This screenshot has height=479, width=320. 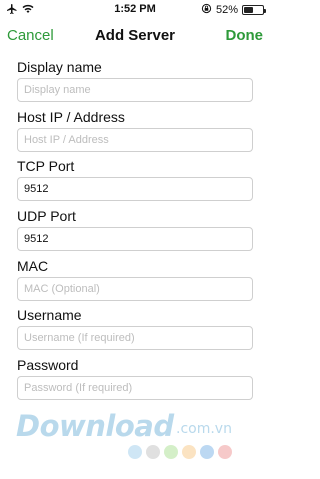 What do you see at coordinates (46, 166) in the screenshot?
I see `tcp-port-label: TCP Port` at bounding box center [46, 166].